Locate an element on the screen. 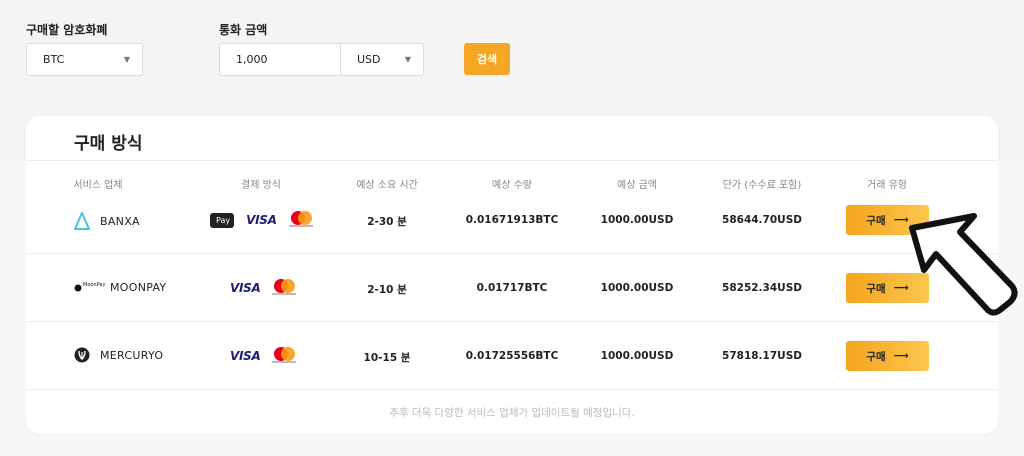 The image size is (1024, 456). crypto-select-value: BTC is located at coordinates (54, 59).